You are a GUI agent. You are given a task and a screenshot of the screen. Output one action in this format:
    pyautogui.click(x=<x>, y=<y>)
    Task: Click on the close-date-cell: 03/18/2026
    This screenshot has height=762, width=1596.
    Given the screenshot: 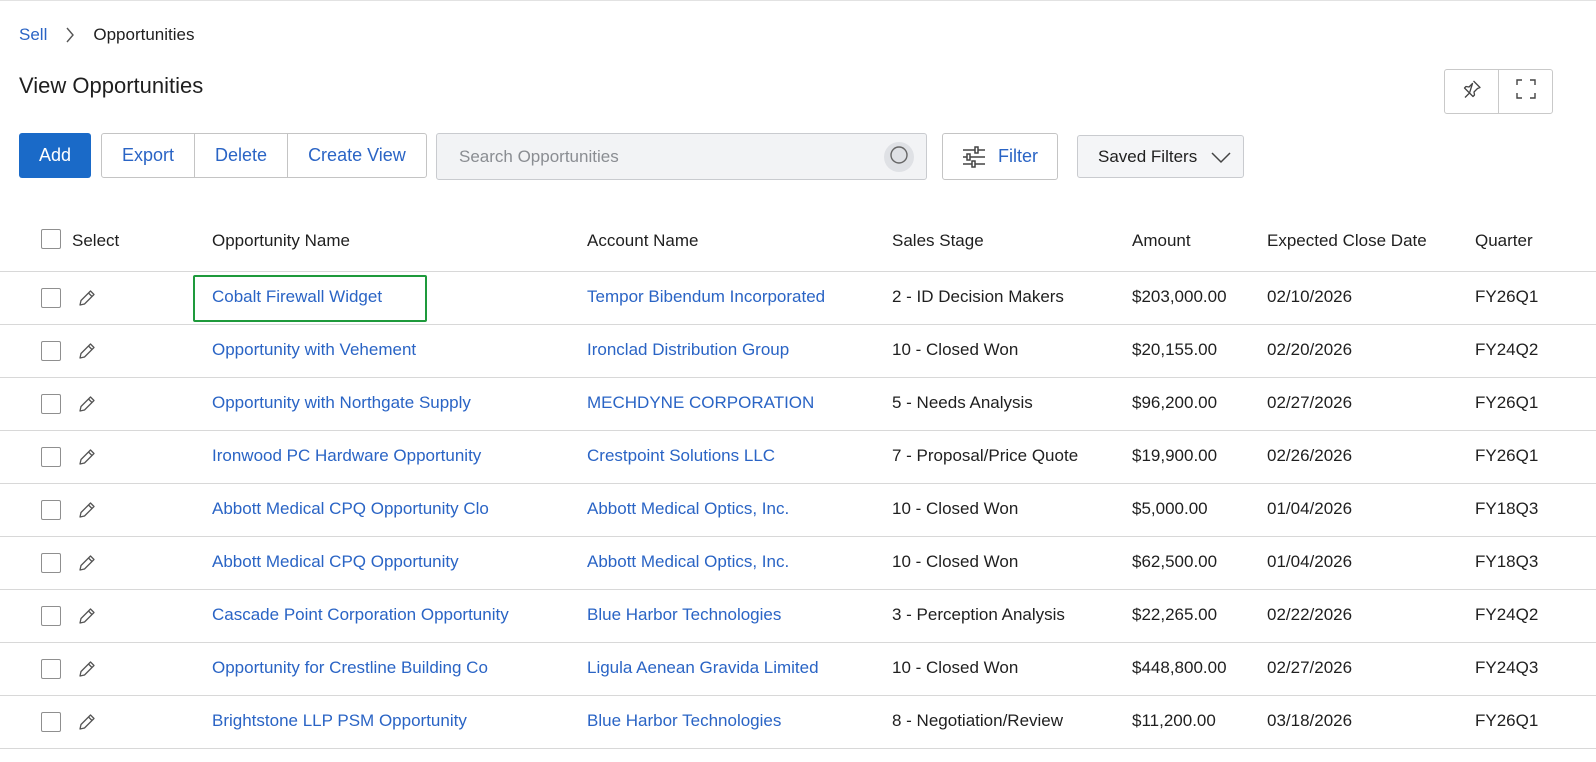 What is the action you would take?
    pyautogui.click(x=1310, y=720)
    